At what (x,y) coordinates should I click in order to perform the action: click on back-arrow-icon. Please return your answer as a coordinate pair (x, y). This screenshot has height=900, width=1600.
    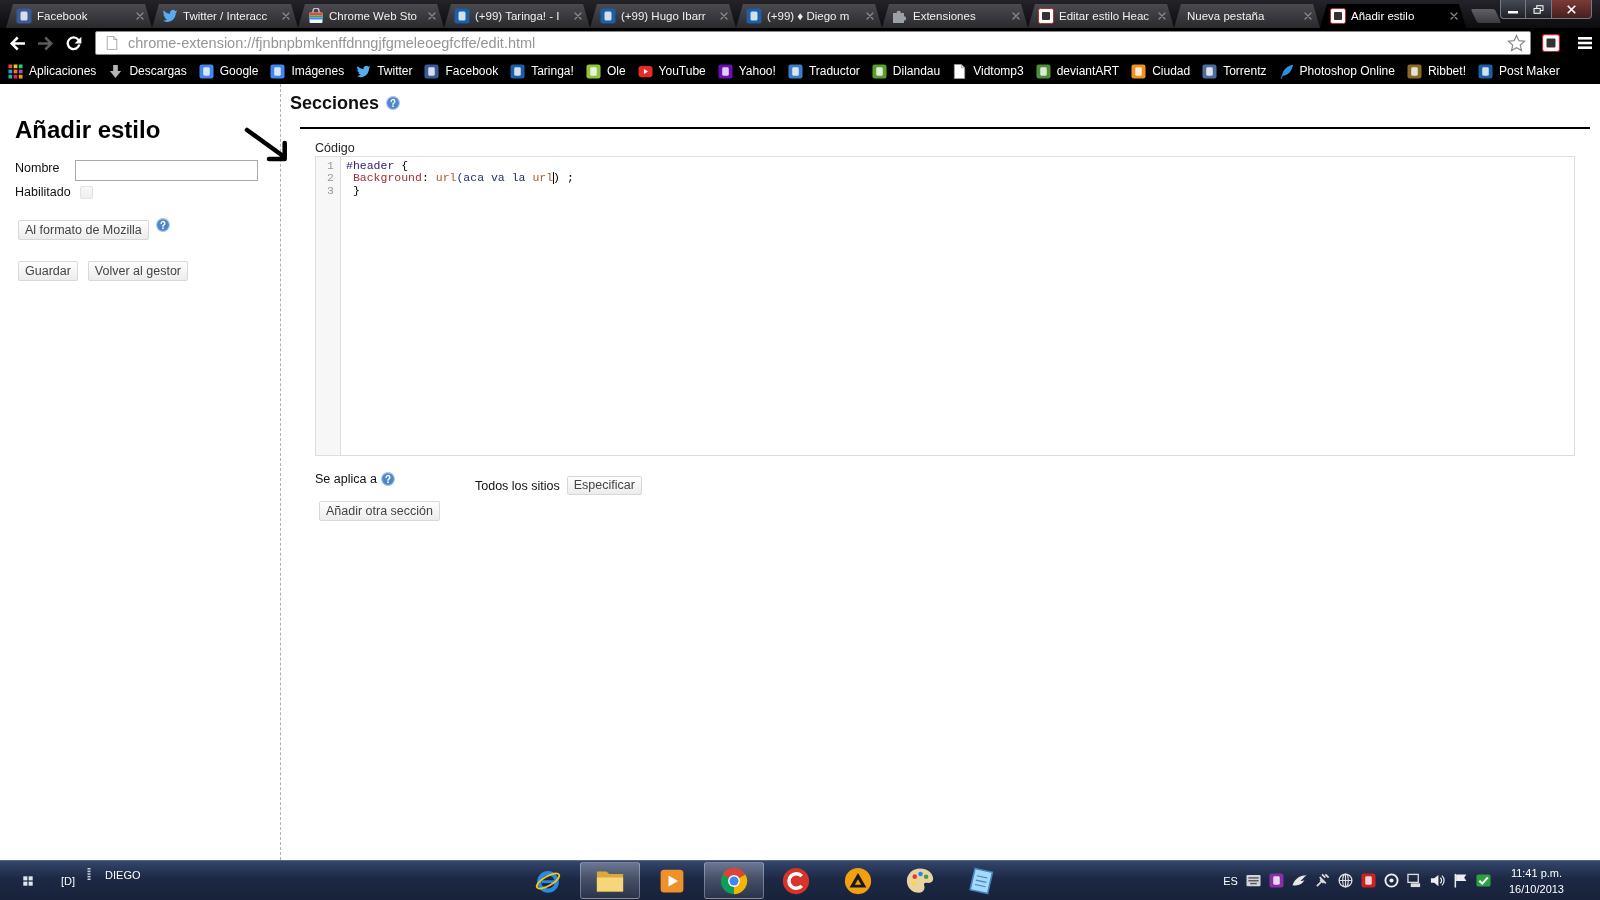
    Looking at the image, I should click on (17, 43).